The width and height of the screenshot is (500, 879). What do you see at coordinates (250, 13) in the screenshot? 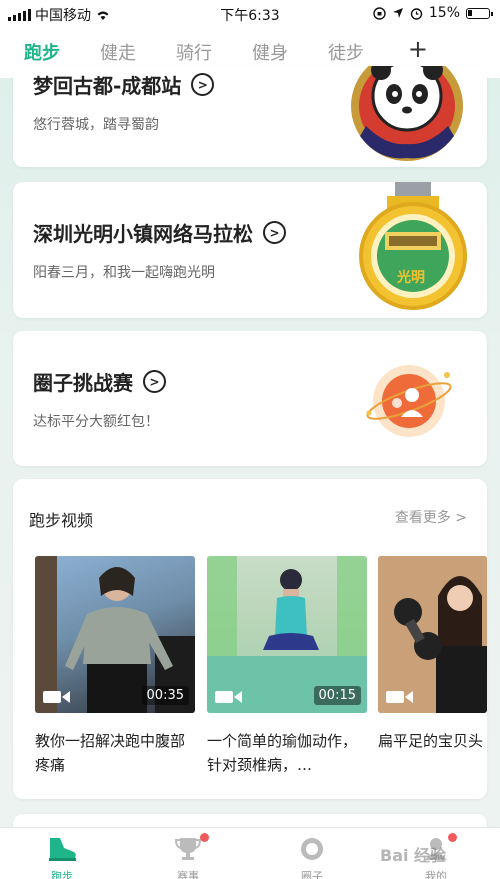
I see `status-bar: 中国移动 下午6:33 15%` at bounding box center [250, 13].